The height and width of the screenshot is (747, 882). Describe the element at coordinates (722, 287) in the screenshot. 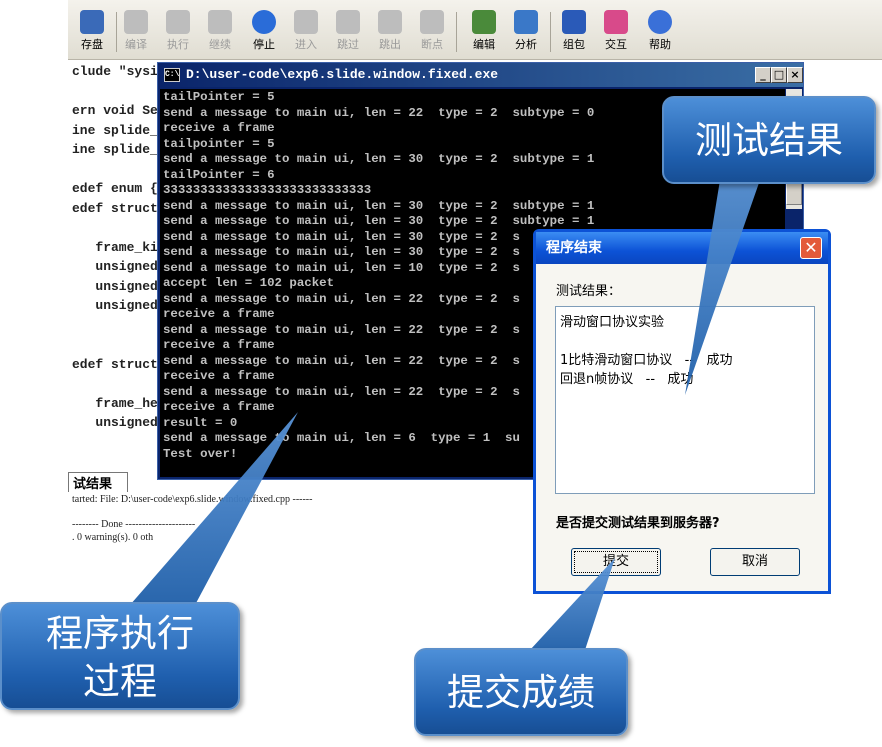

I see `arrow-test-result` at that location.